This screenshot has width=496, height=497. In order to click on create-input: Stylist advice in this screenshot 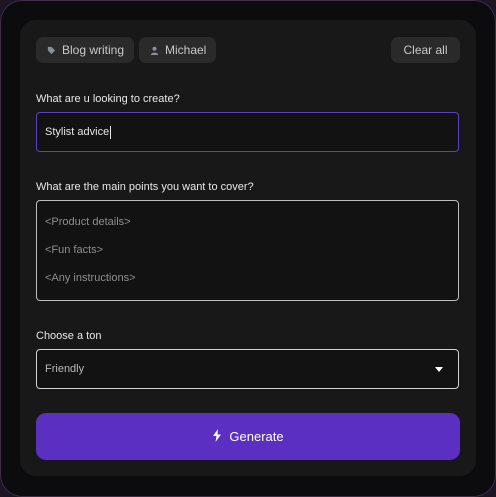, I will do `click(247, 132)`.